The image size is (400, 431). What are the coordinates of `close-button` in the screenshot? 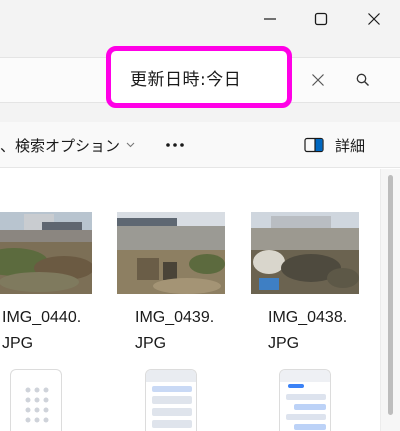 It's located at (374, 19).